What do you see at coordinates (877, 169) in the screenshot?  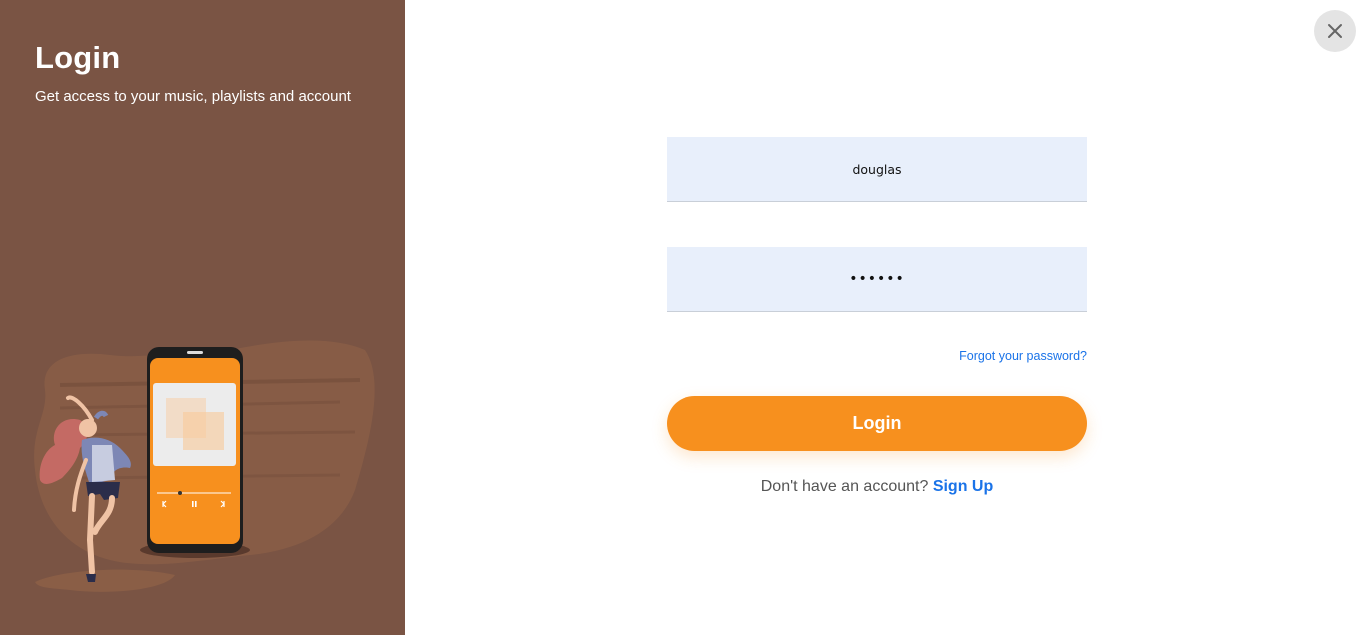 I see `username-field` at bounding box center [877, 169].